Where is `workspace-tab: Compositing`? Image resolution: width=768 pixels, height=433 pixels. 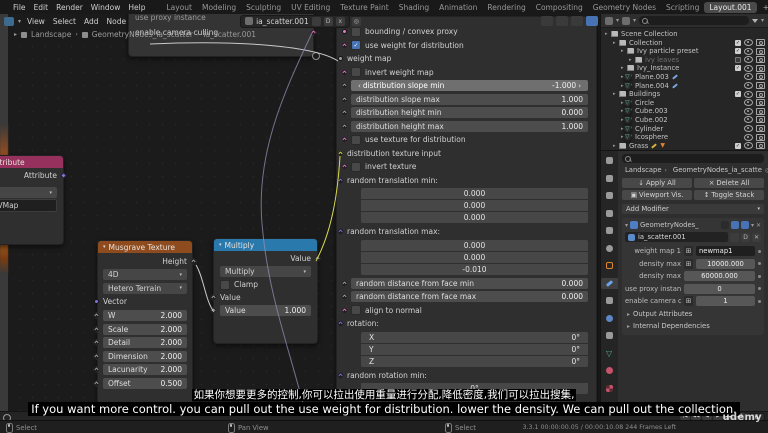
workspace-tab: Compositing is located at coordinates (559, 7).